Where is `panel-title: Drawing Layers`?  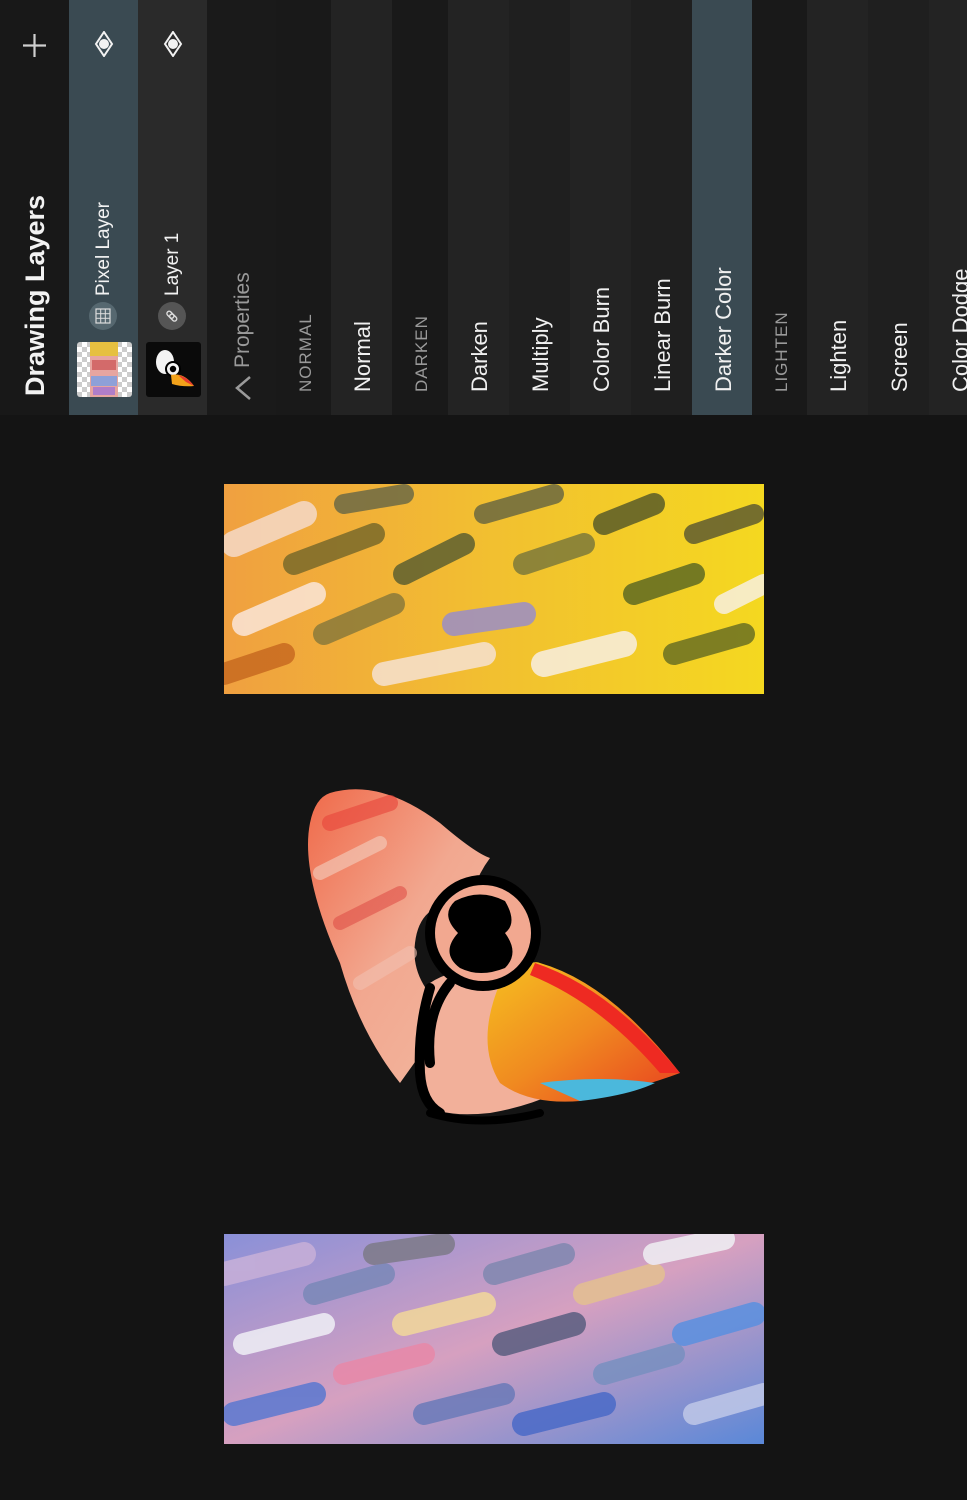 panel-title: Drawing Layers is located at coordinates (35, 295).